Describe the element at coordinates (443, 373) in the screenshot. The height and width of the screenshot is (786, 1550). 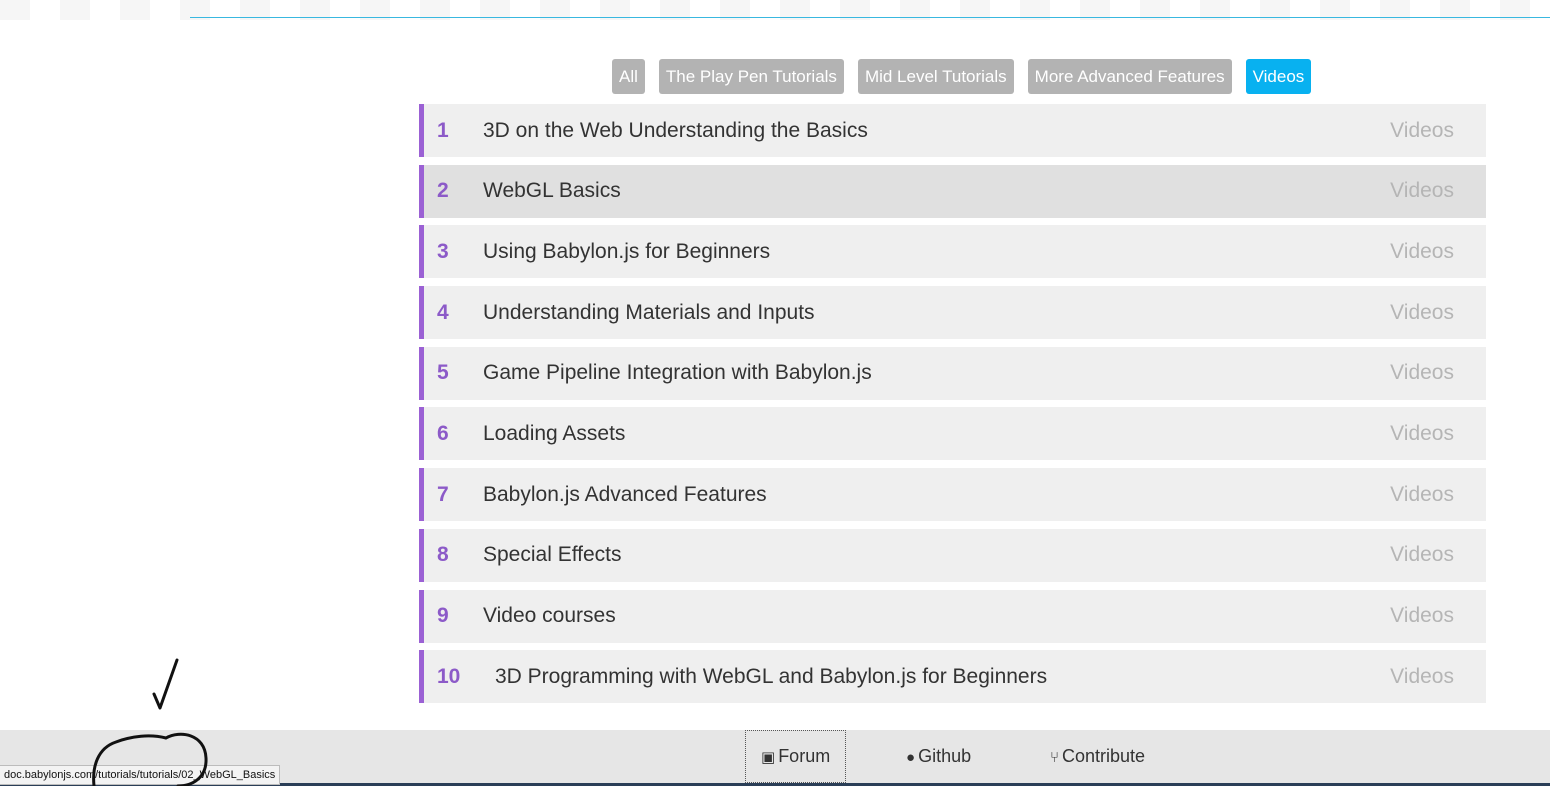
I see `tutorial-number: 5` at that location.